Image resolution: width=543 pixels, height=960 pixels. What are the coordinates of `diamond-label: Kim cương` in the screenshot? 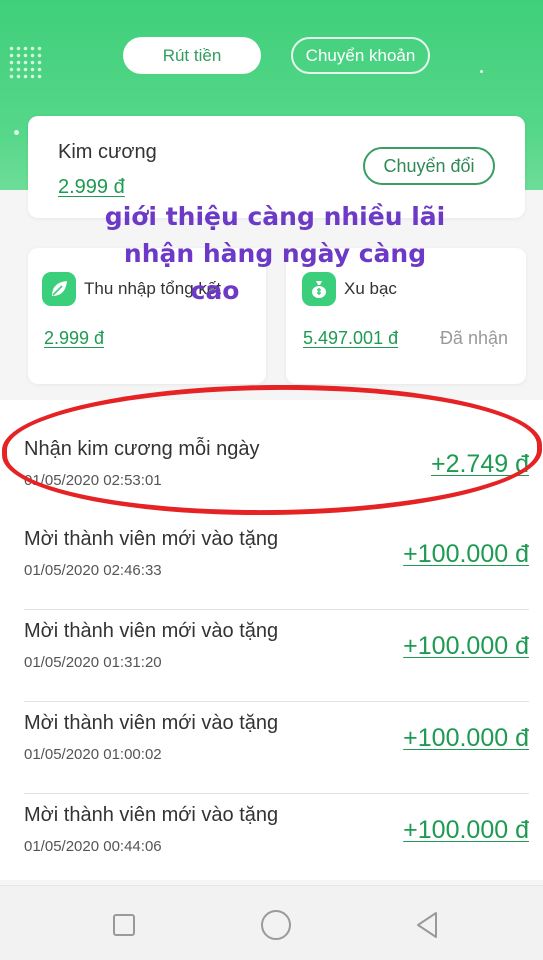 It's located at (107, 152).